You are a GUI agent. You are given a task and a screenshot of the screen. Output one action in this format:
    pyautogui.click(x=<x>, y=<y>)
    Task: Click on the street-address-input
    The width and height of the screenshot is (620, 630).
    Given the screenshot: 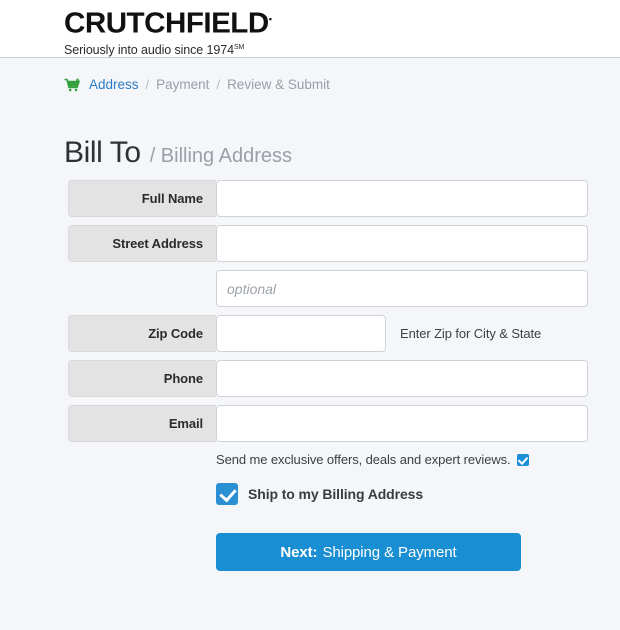 What is the action you would take?
    pyautogui.click(x=402, y=243)
    